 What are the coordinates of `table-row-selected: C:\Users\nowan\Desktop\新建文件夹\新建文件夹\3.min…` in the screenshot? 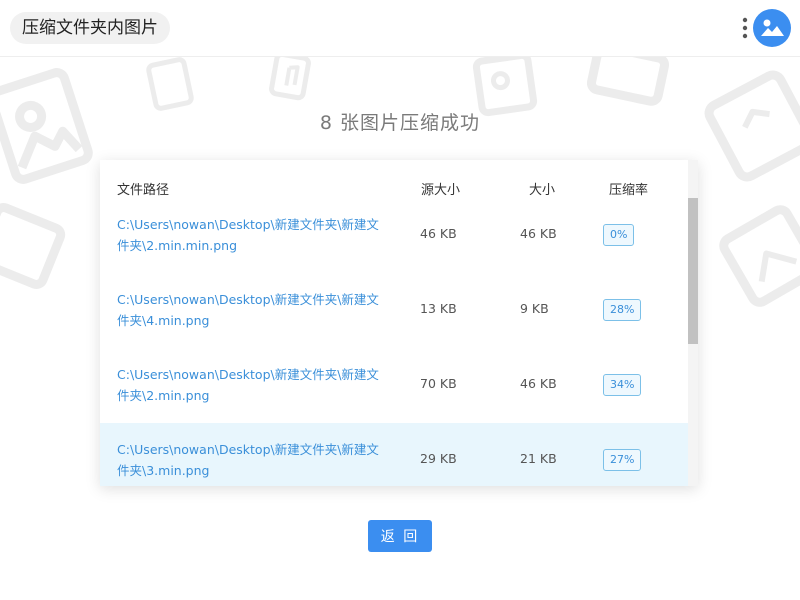 It's located at (394, 454).